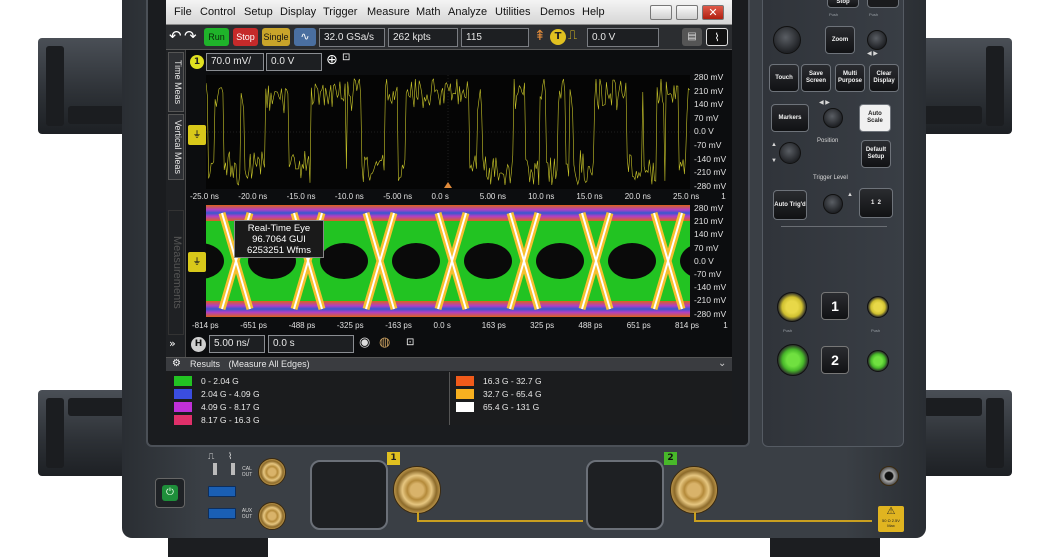 The image size is (1061, 557). What do you see at coordinates (495, 37) in the screenshot?
I see `acquisition-field: 115` at bounding box center [495, 37].